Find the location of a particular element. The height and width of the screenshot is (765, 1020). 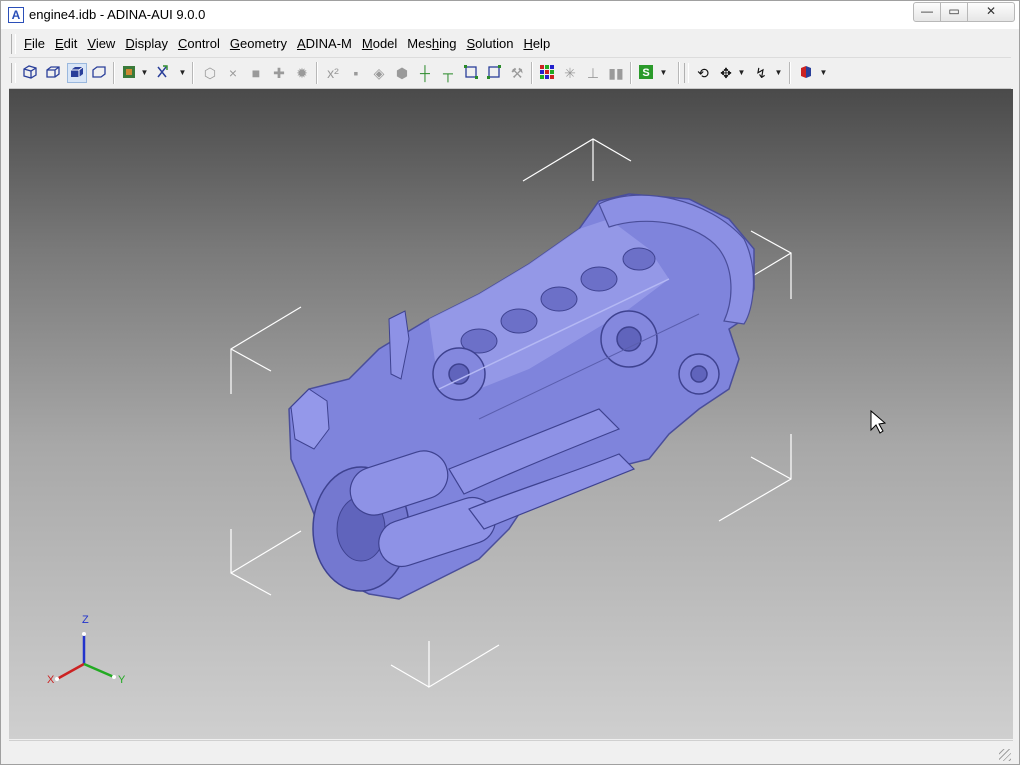

menu-label-part: H is located at coordinates (528, 43).